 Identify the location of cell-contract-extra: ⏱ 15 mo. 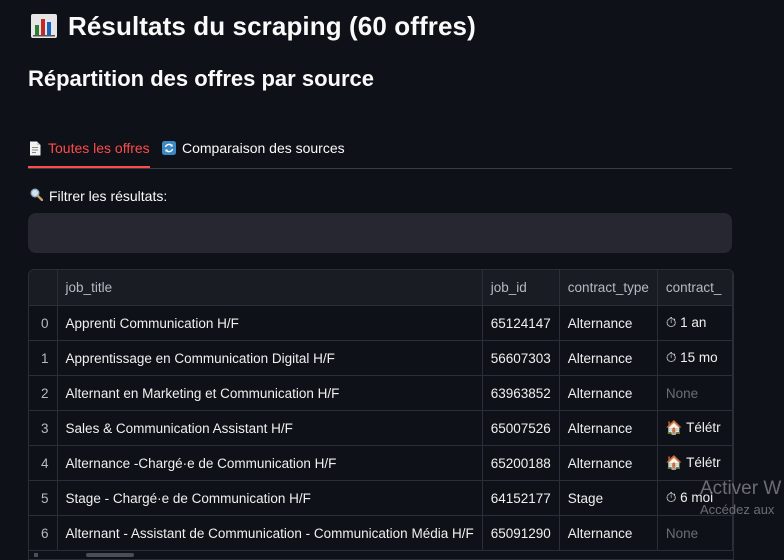
(695, 358).